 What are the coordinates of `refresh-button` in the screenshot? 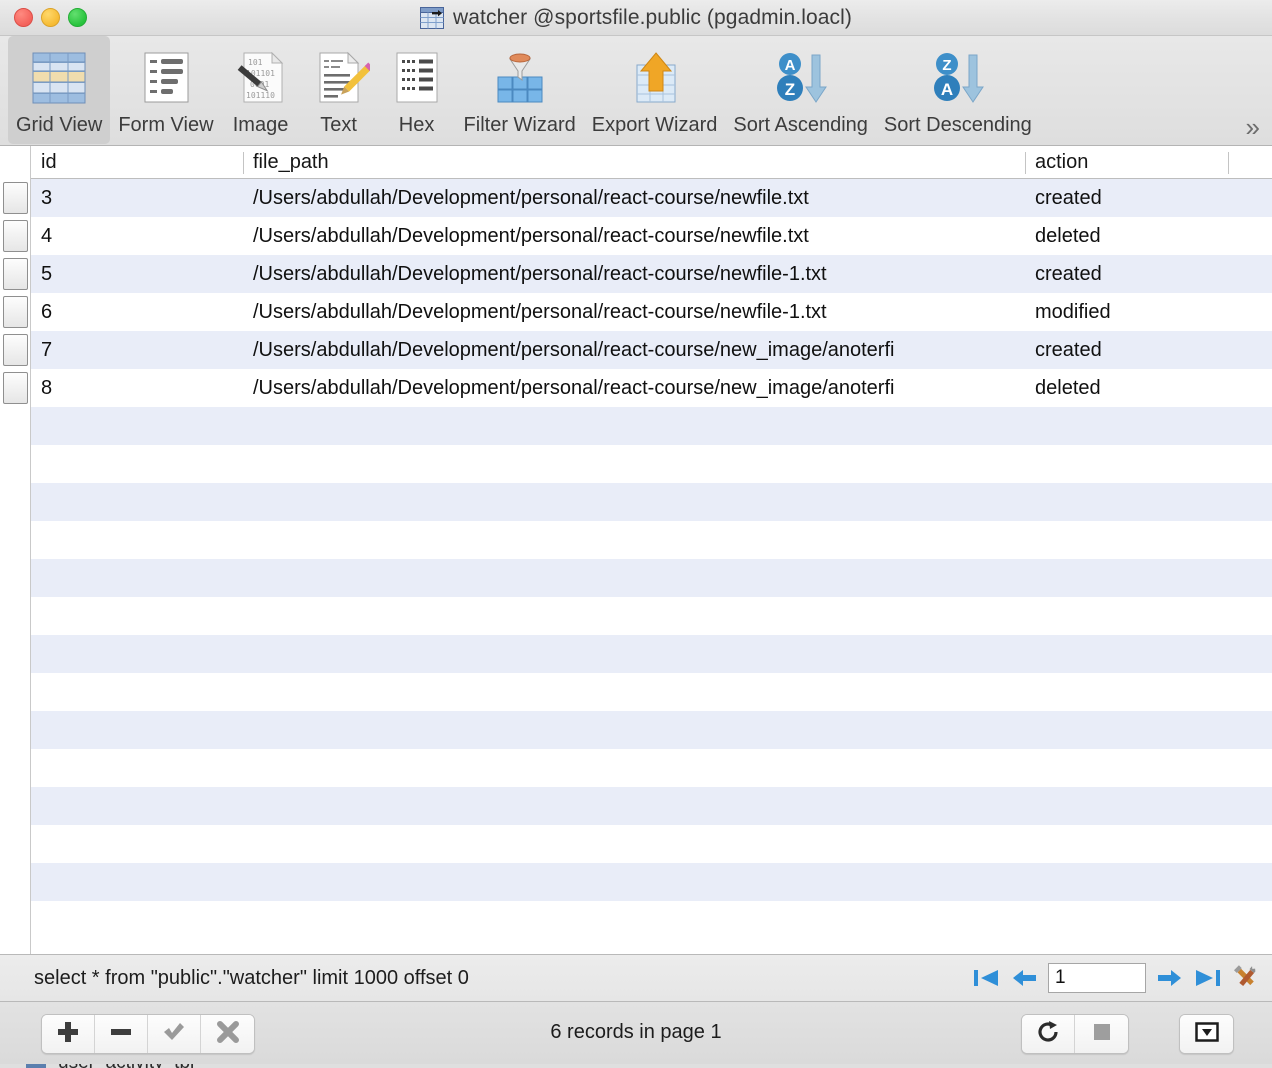 It's located at (1048, 1034).